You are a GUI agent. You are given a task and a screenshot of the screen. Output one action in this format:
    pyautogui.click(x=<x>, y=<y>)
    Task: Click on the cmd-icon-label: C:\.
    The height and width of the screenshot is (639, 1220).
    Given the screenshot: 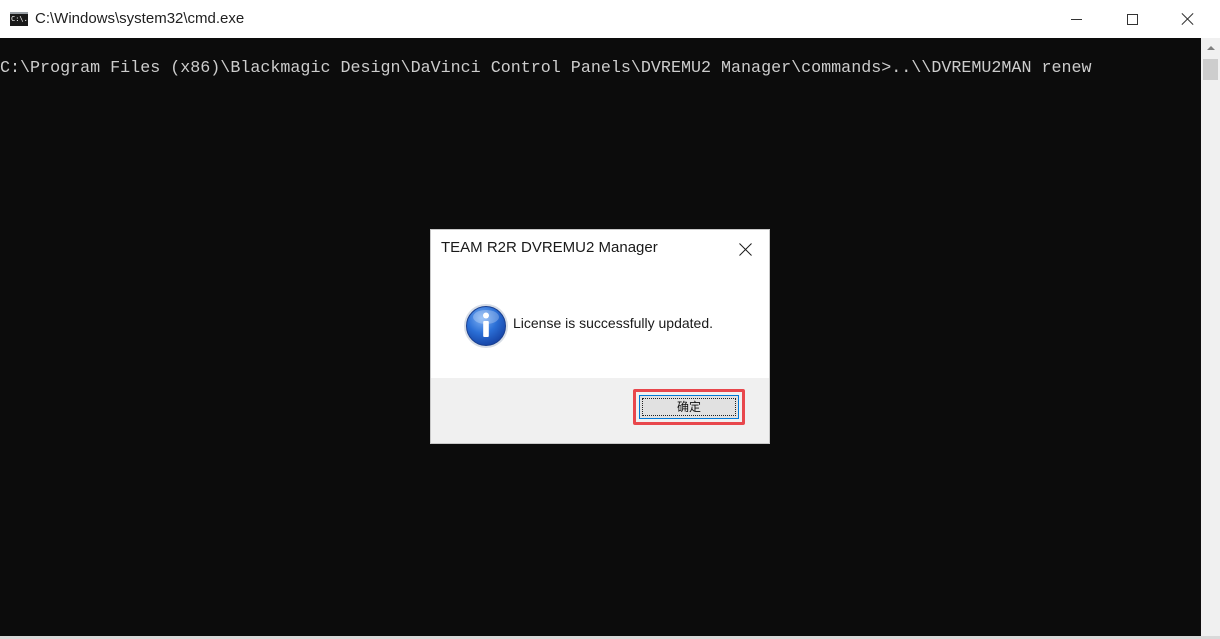 What is the action you would take?
    pyautogui.click(x=19, y=19)
    